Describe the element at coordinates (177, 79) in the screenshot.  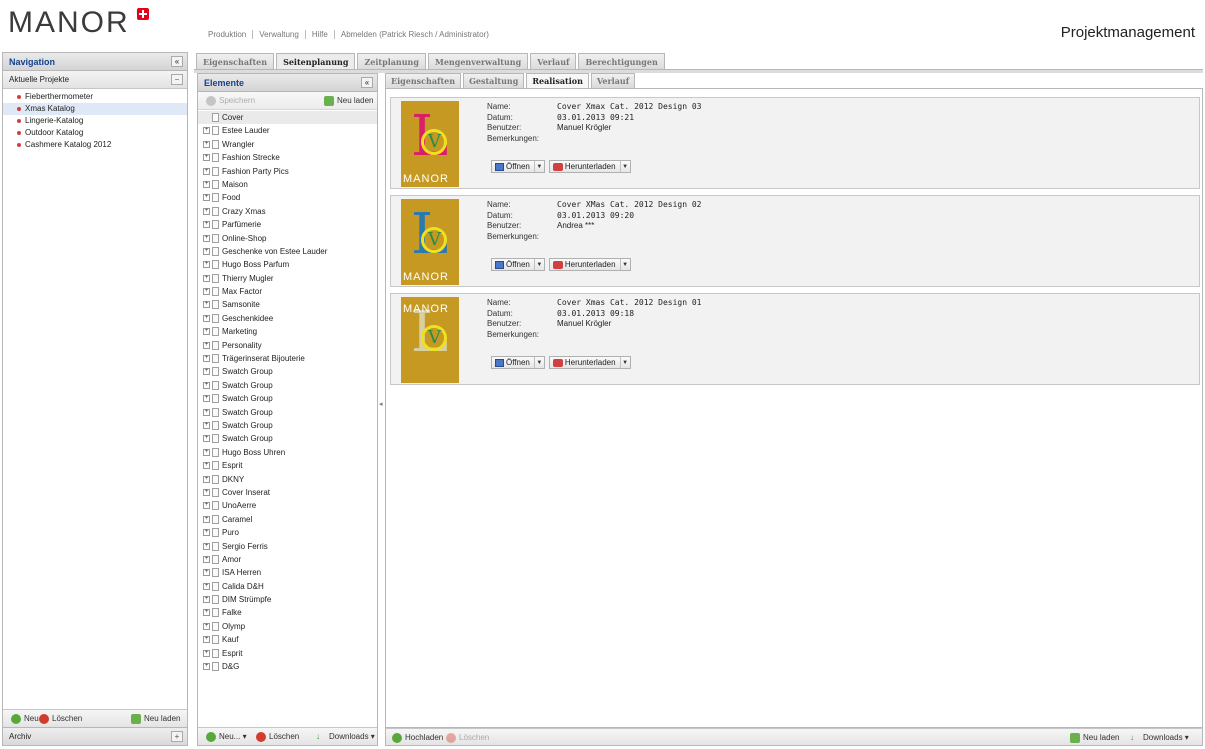
I see `collapse-section-icon: −` at that location.